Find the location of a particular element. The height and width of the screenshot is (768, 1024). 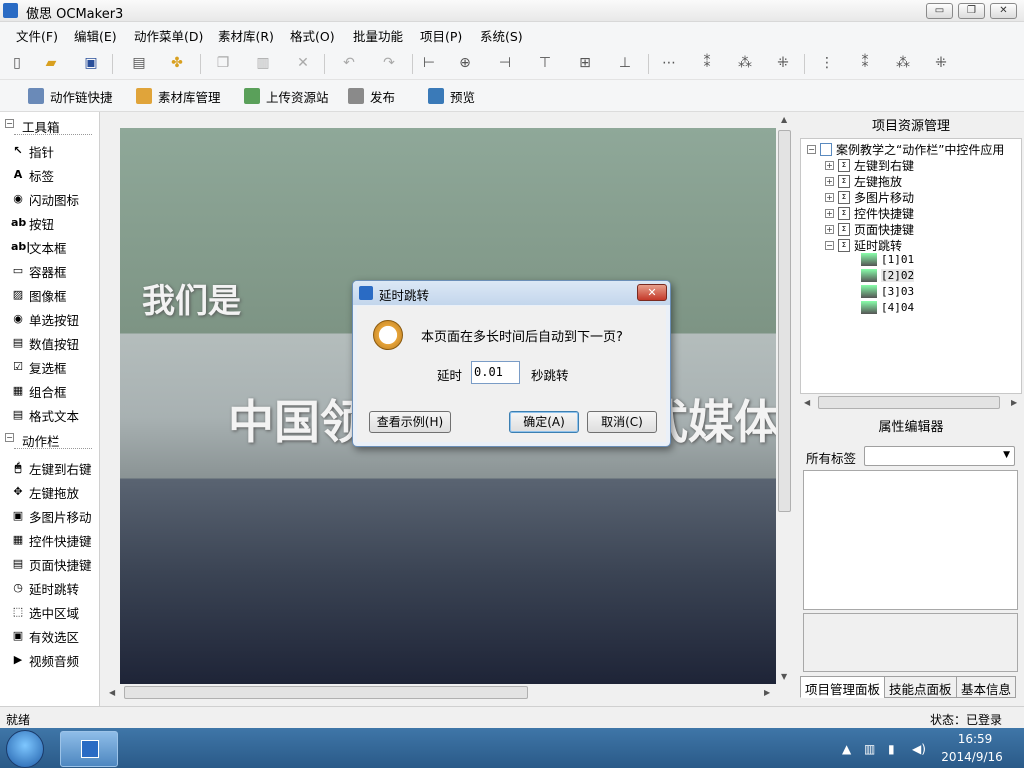

copy-icon: ❐ is located at coordinates (223, 63).